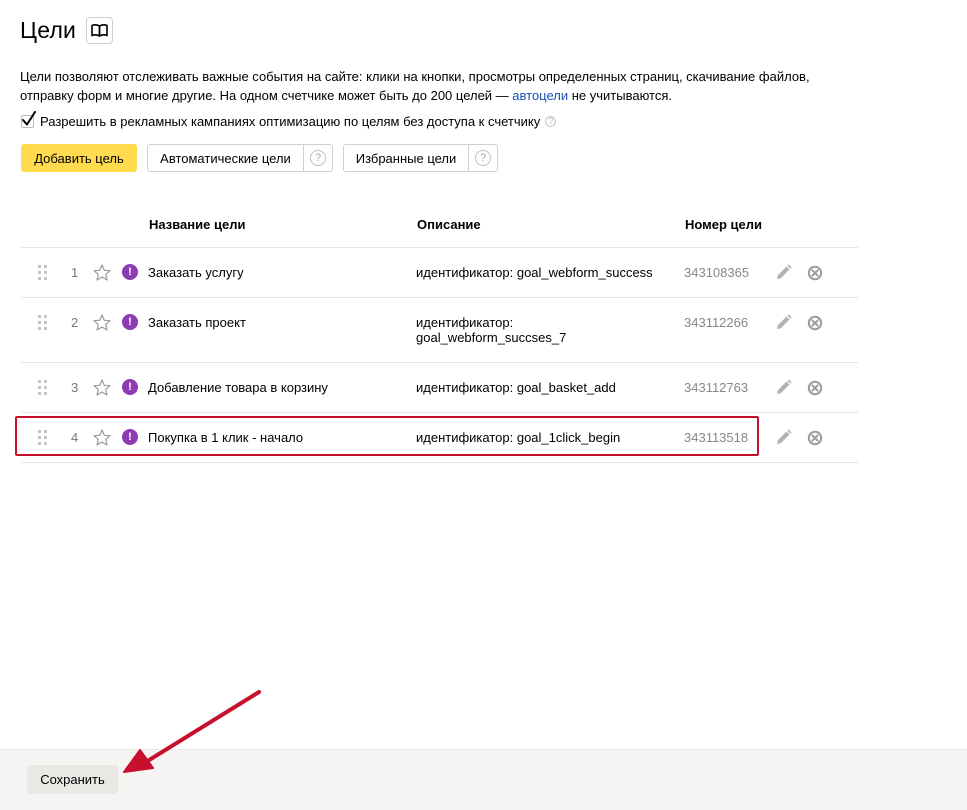 The image size is (967, 810). Describe the element at coordinates (406, 158) in the screenshot. I see `favorite-goals-button: Избранные цели` at that location.